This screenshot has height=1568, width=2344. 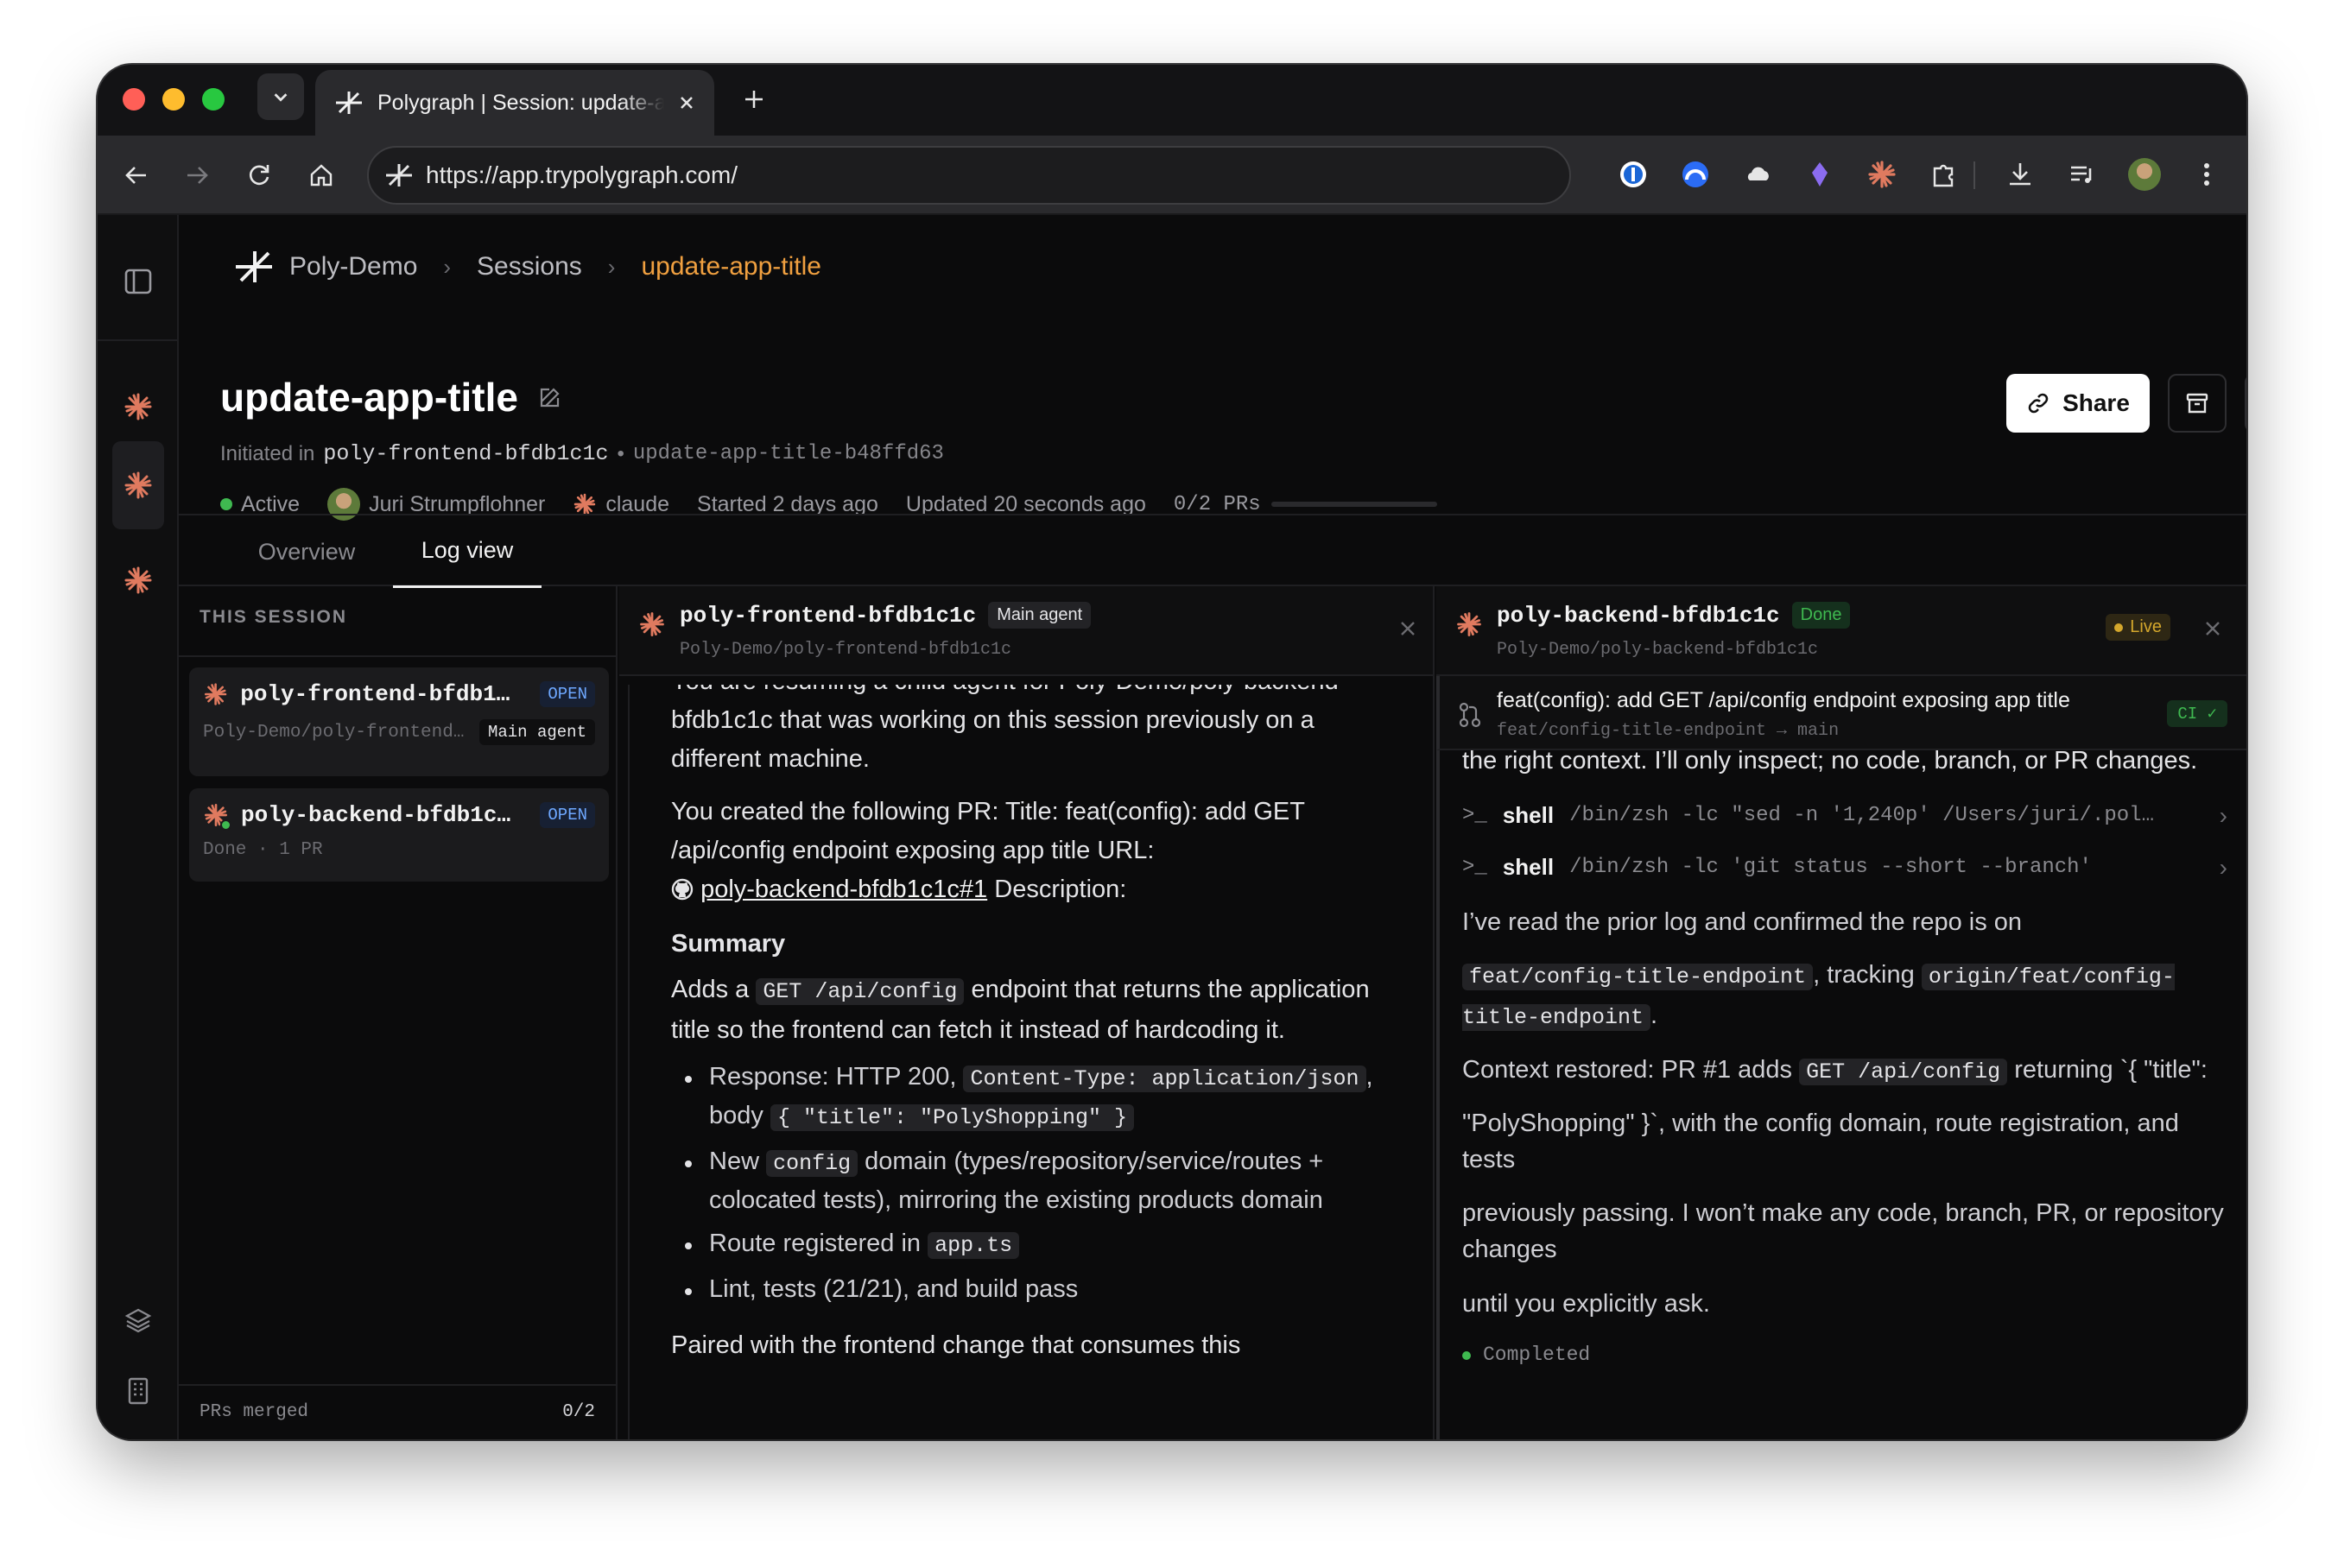 What do you see at coordinates (969, 175) in the screenshot?
I see `address-bar: https://app.trypolygraph.com/` at bounding box center [969, 175].